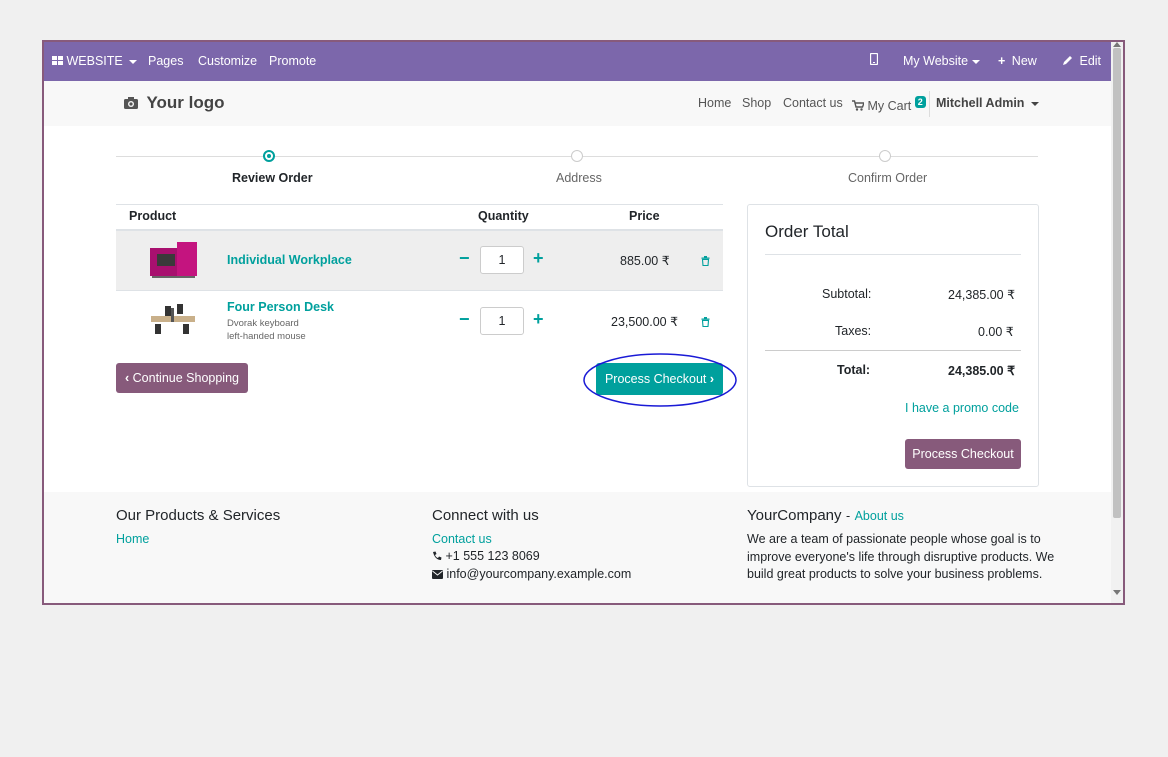  What do you see at coordinates (645, 322) in the screenshot?
I see `line-price: 23,500.00 ₹` at bounding box center [645, 322].